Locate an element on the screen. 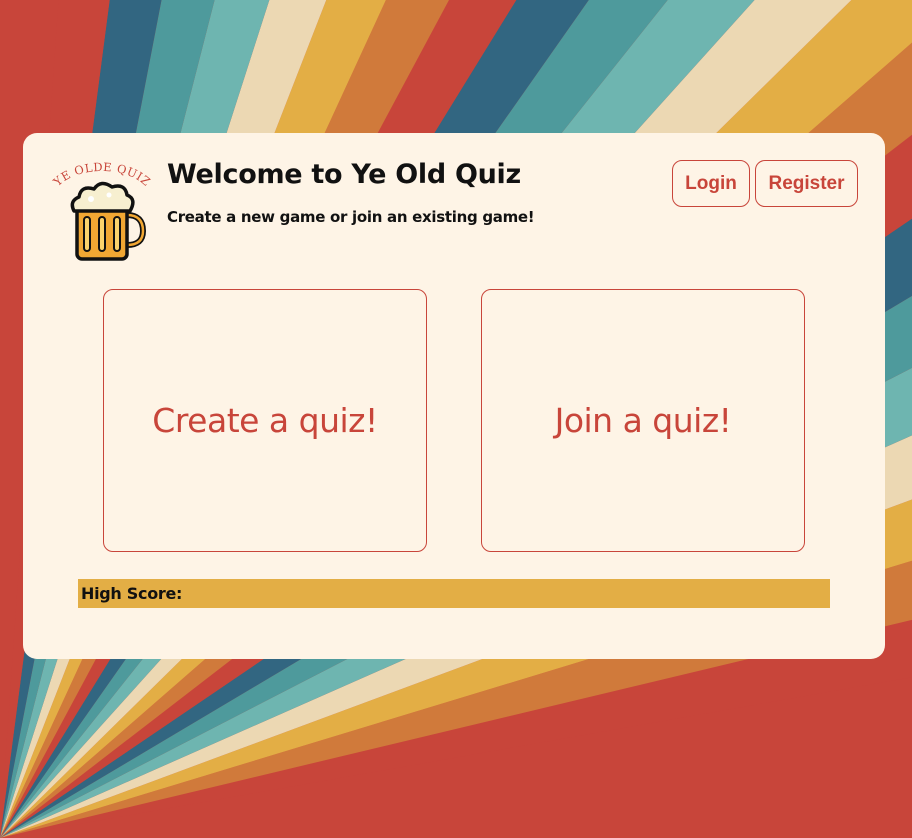  high-score-bar: High Score: is located at coordinates (454, 593).